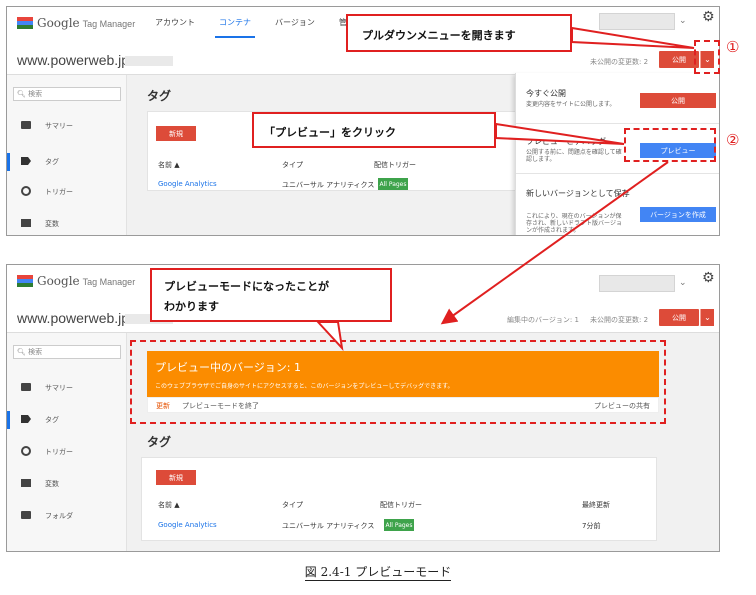 The width and height of the screenshot is (756, 595). I want to click on figure-caption: 図 2.4-1 プレビューモード, so click(378, 573).